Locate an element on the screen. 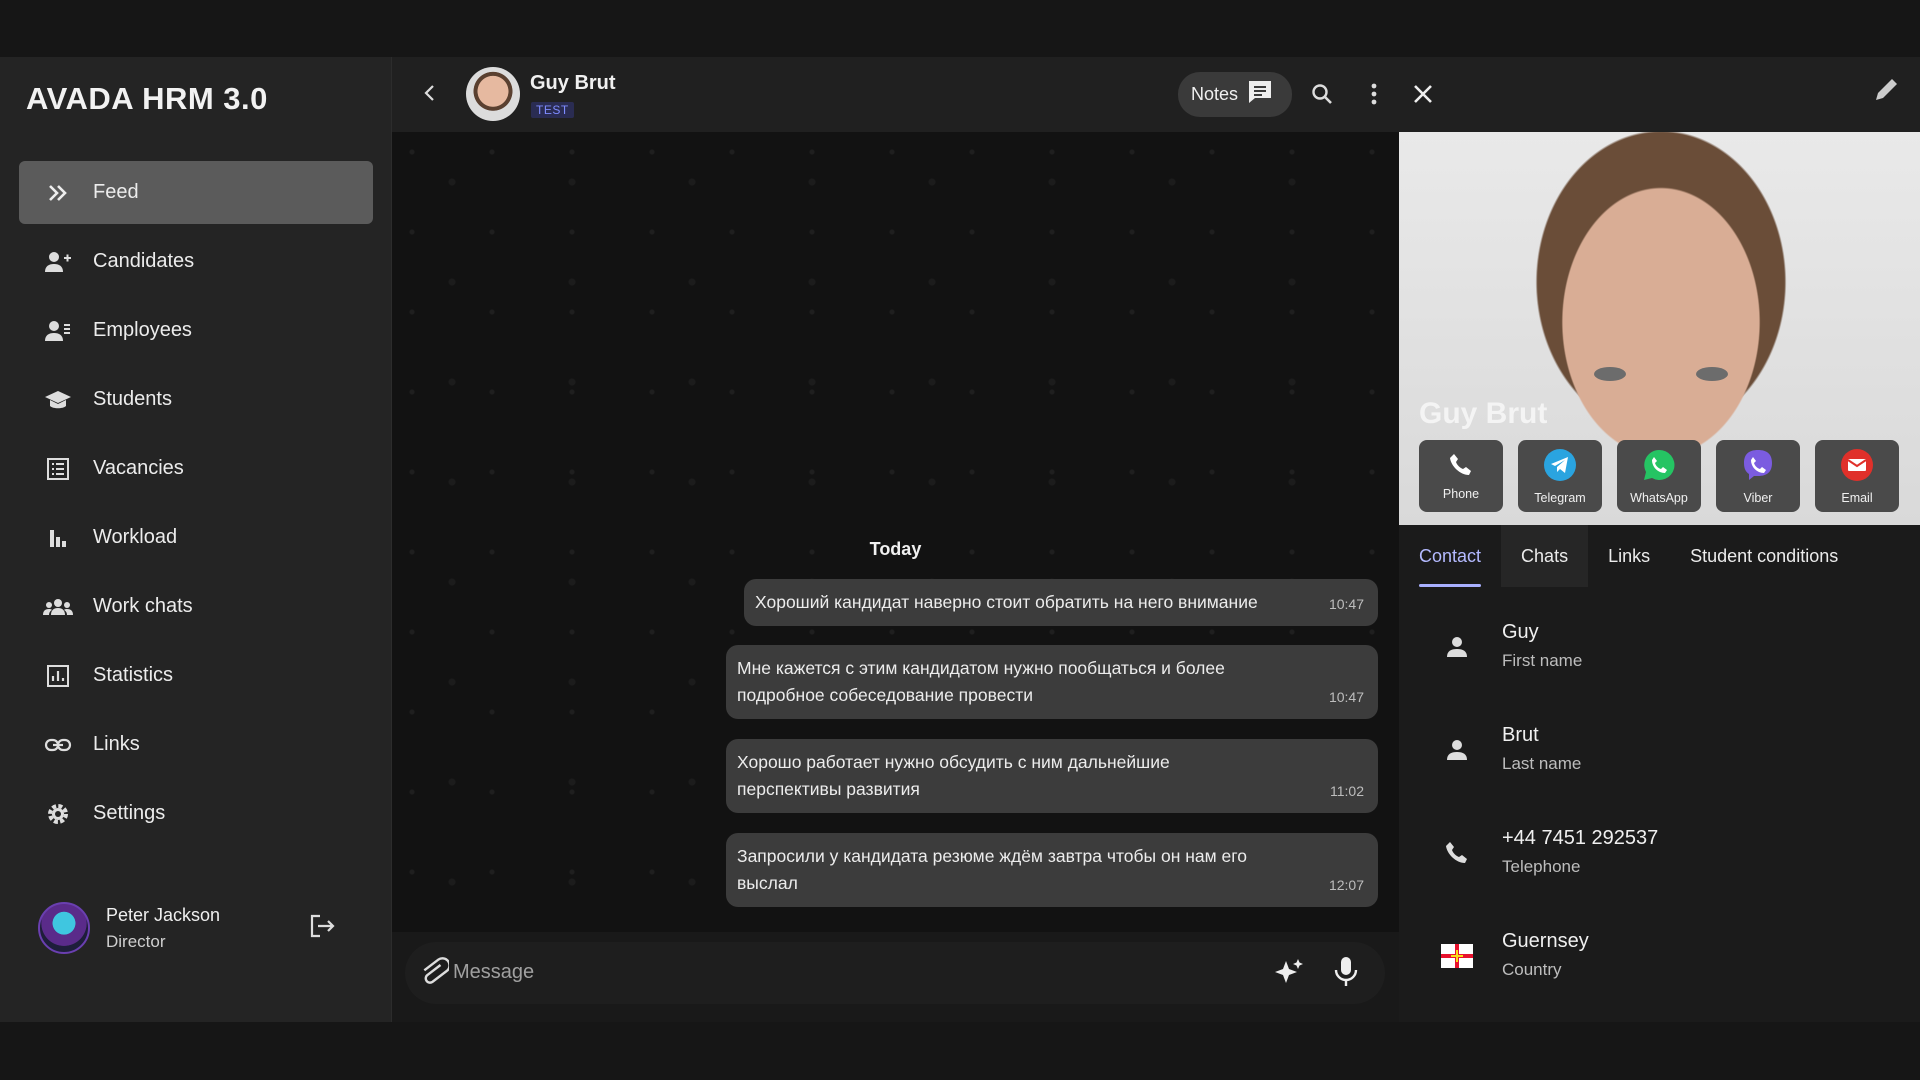 The height and width of the screenshot is (1080, 1920). paperclip-icon is located at coordinates (435, 975).